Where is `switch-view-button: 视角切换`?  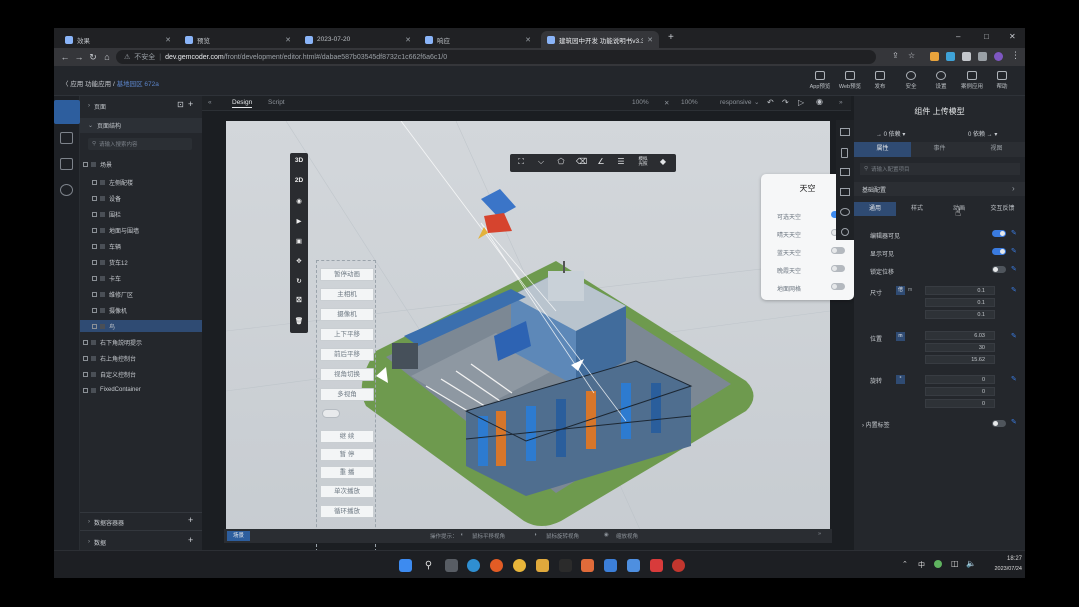 switch-view-button: 视角切换 is located at coordinates (347, 374).